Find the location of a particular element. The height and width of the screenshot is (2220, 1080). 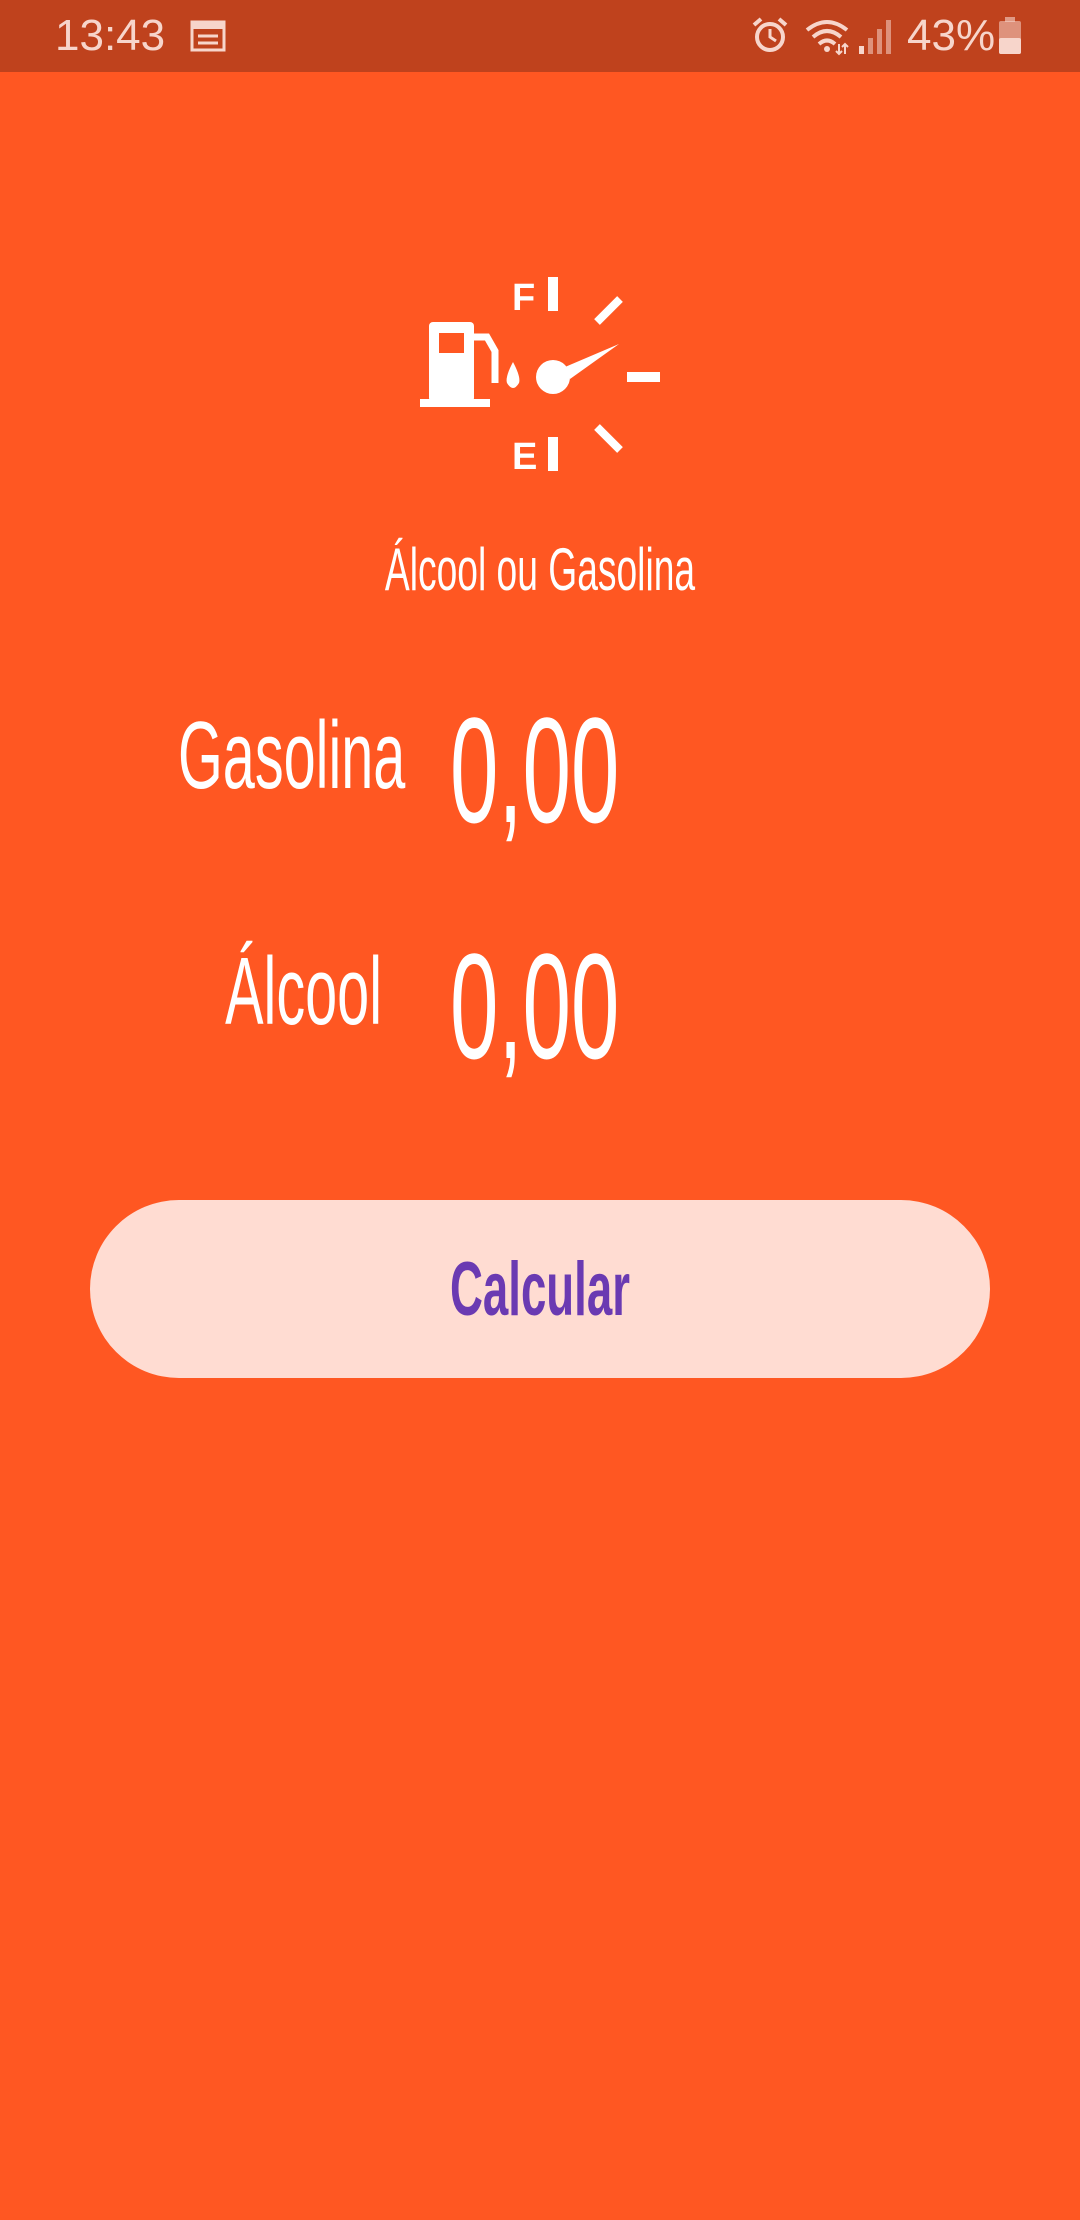

battery-percent: 43% is located at coordinates (951, 35).